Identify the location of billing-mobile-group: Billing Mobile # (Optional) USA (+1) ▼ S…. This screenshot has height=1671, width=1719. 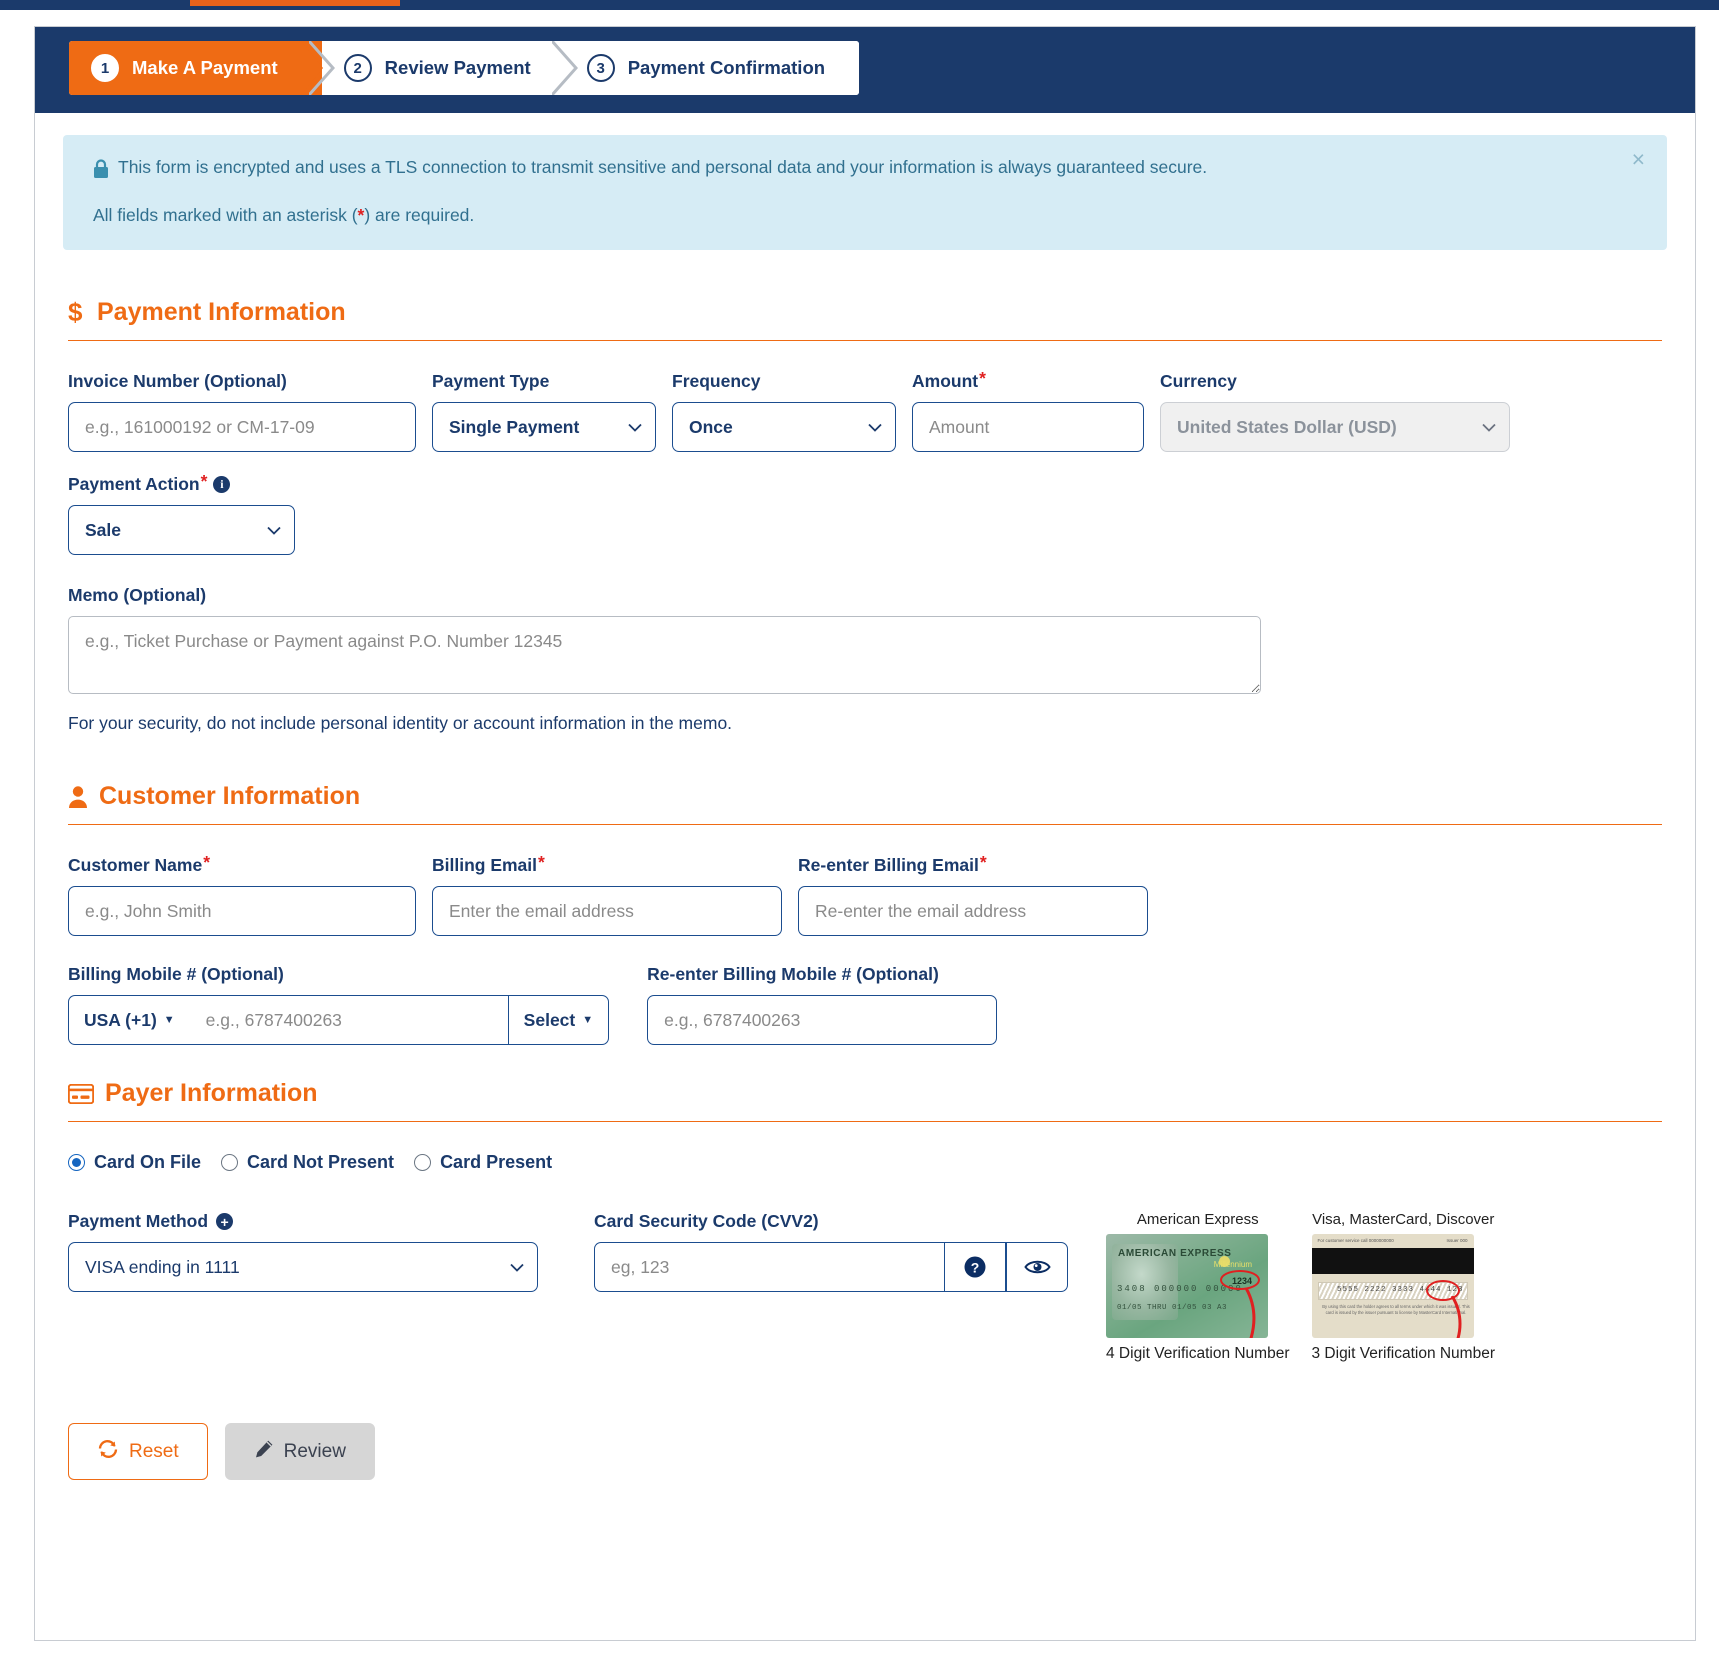
(339, 1004).